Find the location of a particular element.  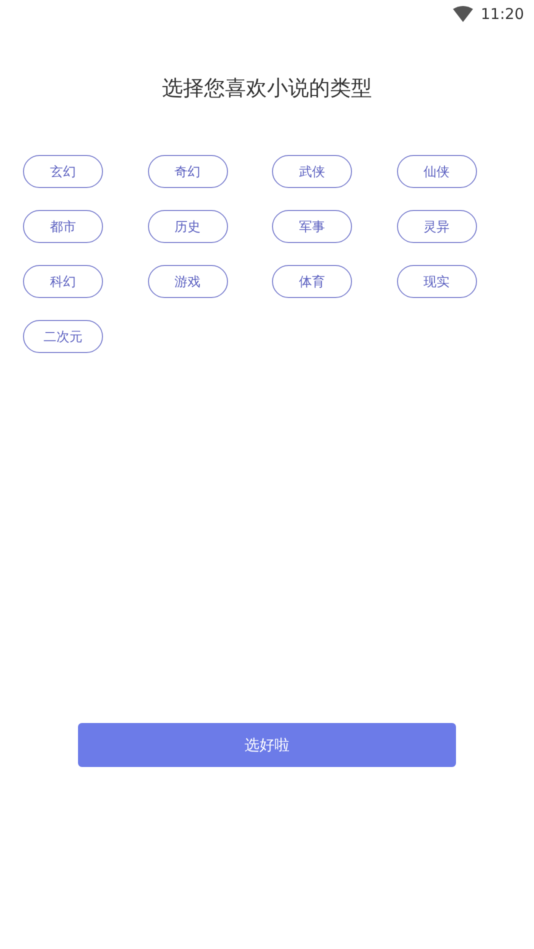

genre-chip: 体育 is located at coordinates (312, 281).